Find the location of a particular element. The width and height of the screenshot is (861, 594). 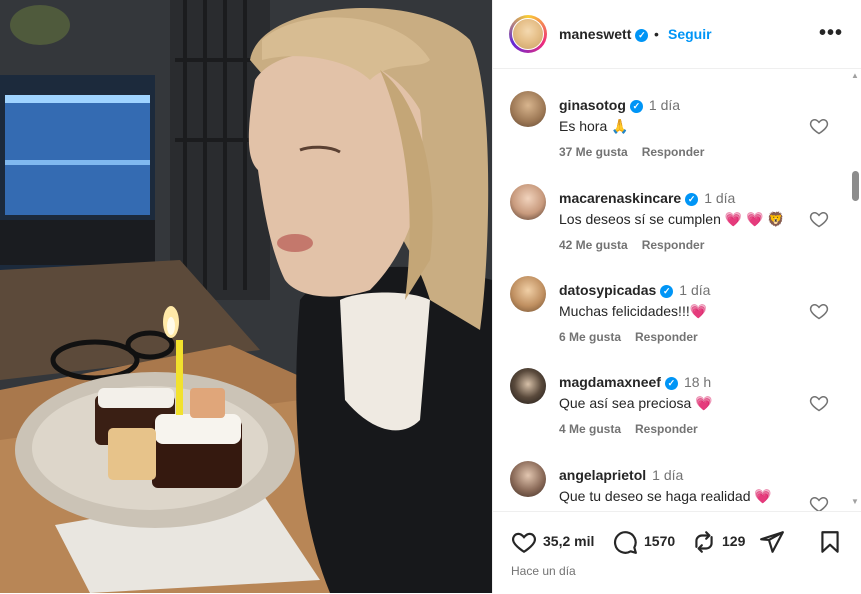

comment-text: Los deseos sí se cumplen 💗 💗 🦁 is located at coordinates (672, 219).